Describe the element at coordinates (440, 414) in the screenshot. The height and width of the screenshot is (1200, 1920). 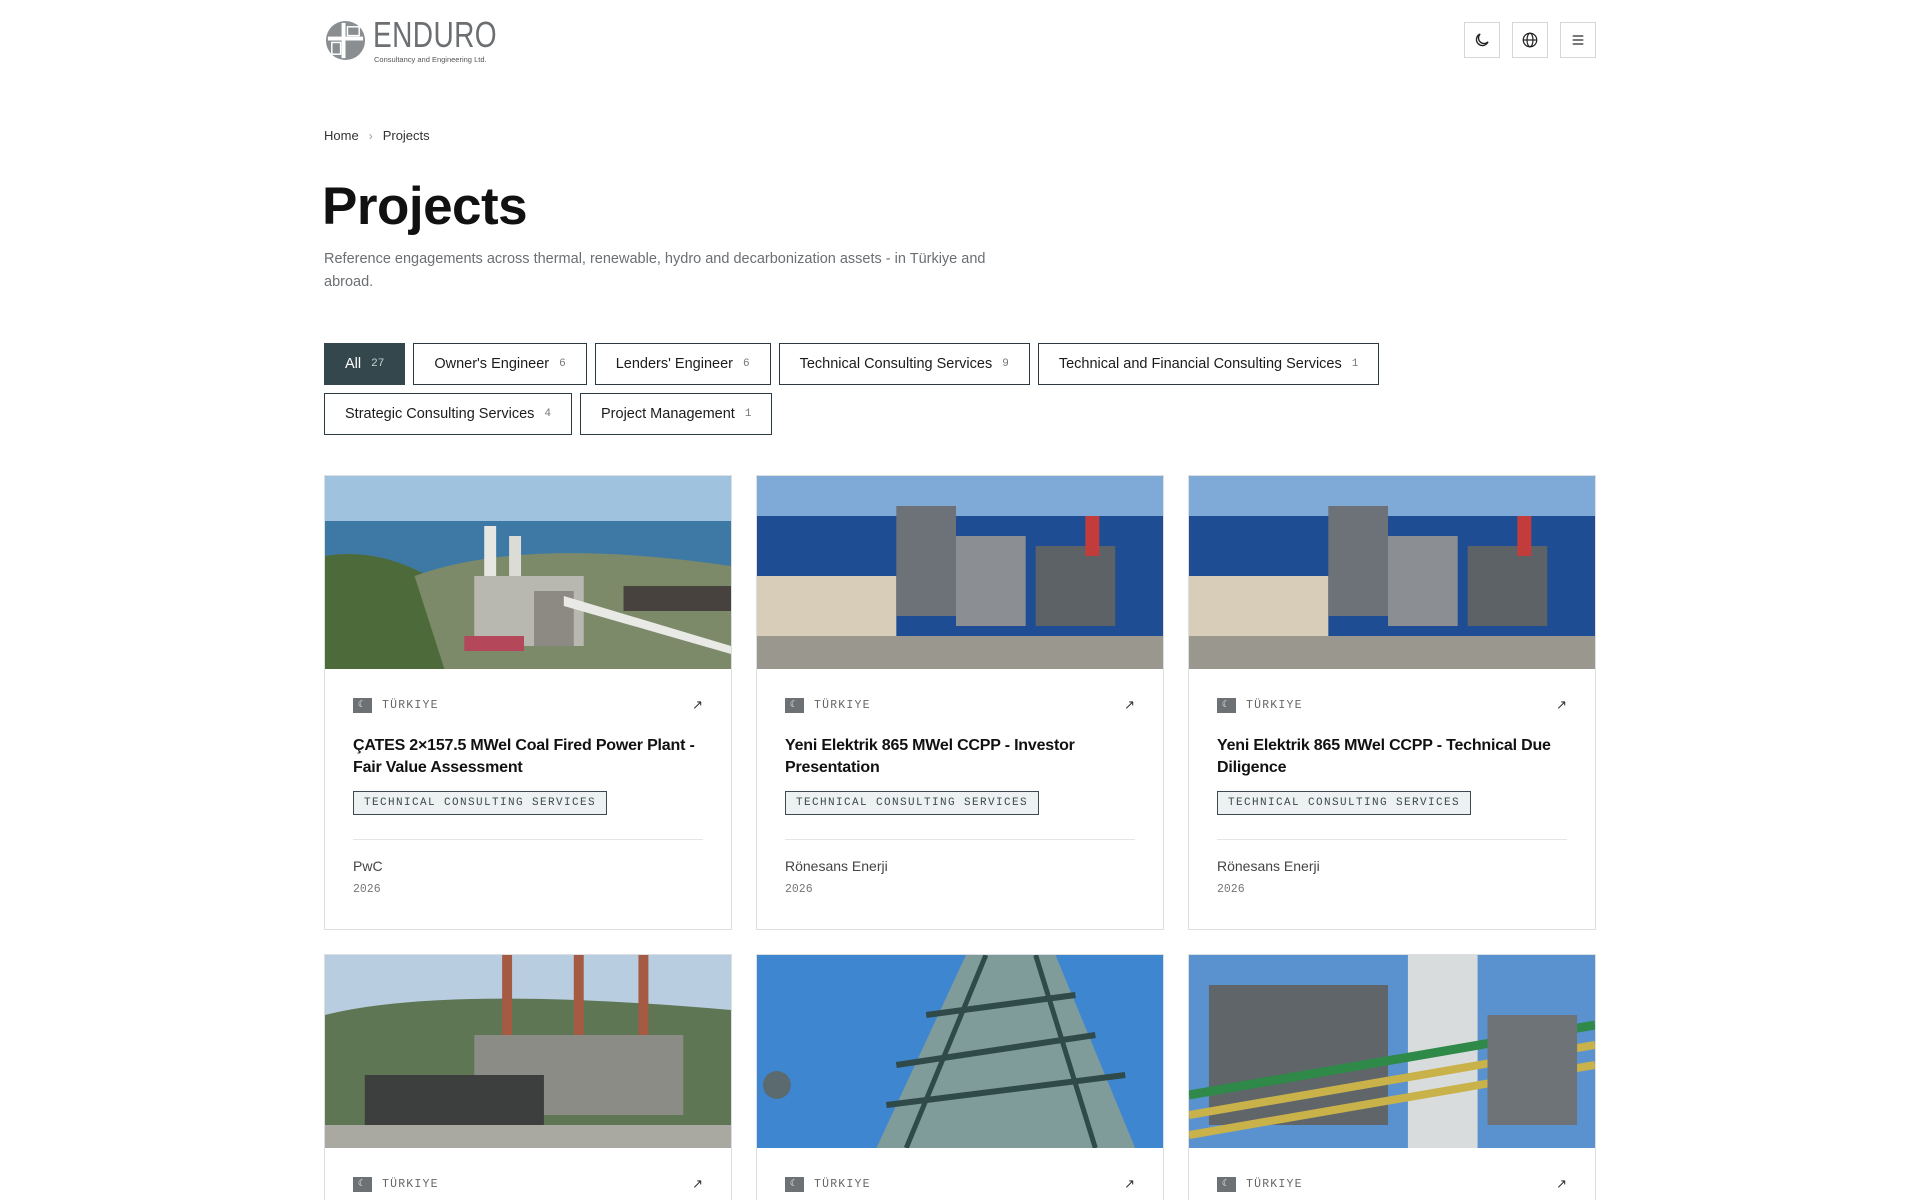
I see `filter-label: Strategic Consulting Services` at that location.